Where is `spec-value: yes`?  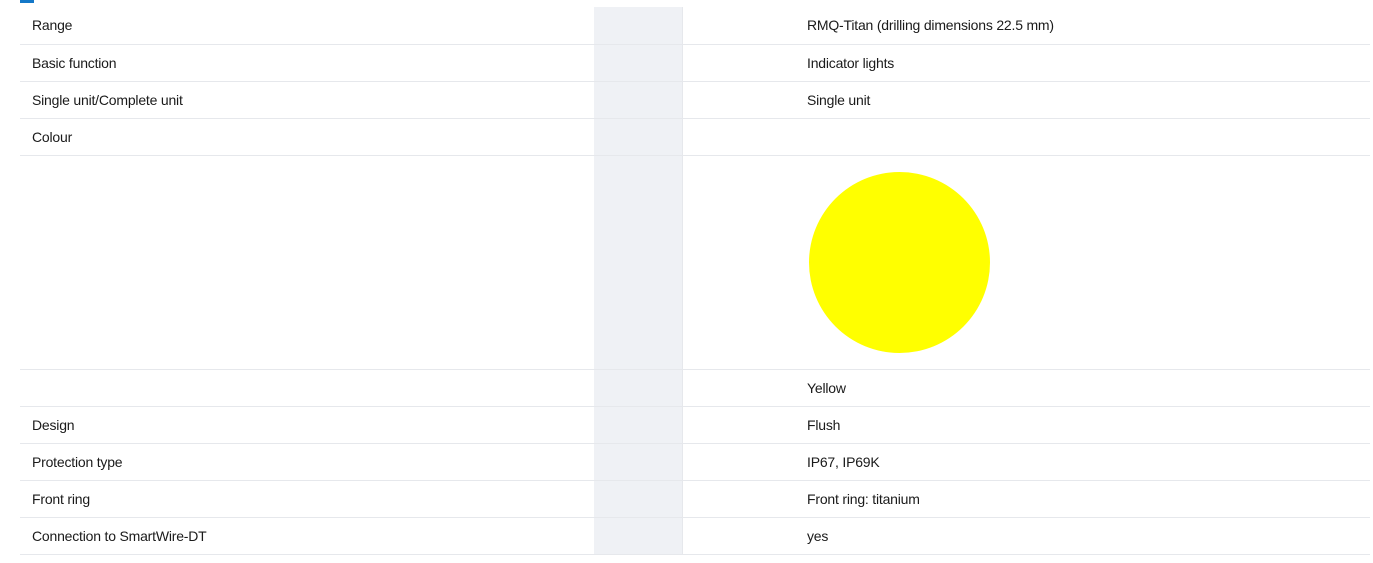
spec-value: yes is located at coordinates (1082, 536).